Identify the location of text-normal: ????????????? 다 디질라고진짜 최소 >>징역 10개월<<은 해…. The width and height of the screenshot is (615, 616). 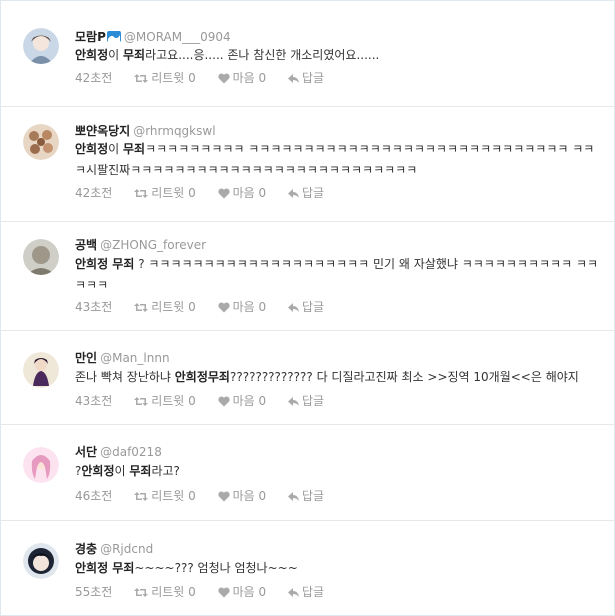
(404, 377).